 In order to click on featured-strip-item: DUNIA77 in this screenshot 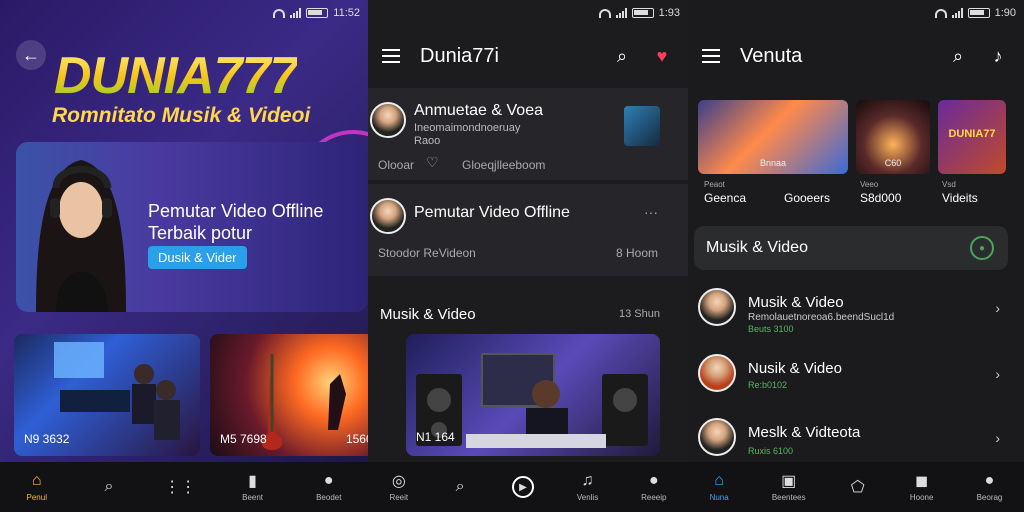, I will do `click(972, 137)`.